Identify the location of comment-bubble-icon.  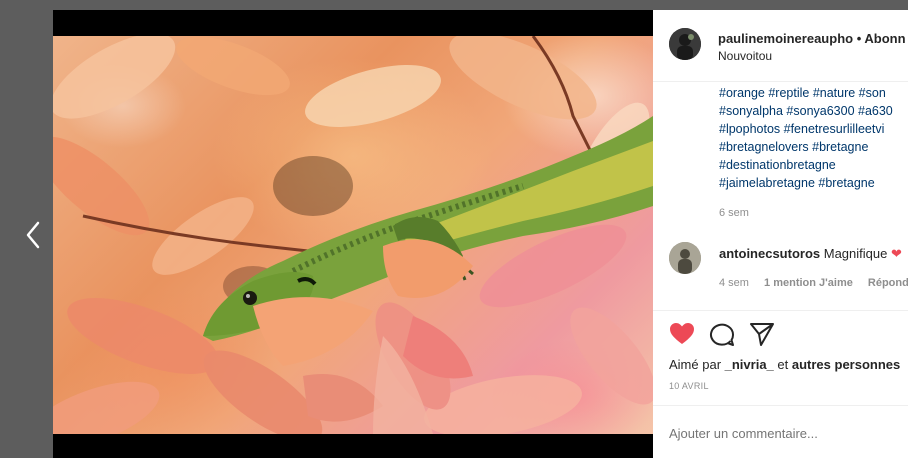
(722, 334).